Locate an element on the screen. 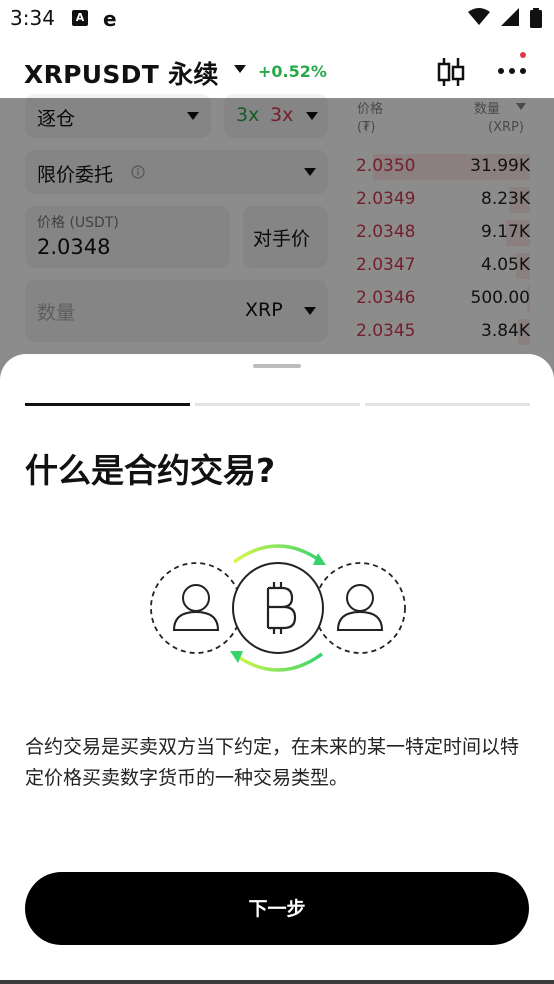 The height and width of the screenshot is (984, 554). chevron-down-icon is located at coordinates (240, 69).